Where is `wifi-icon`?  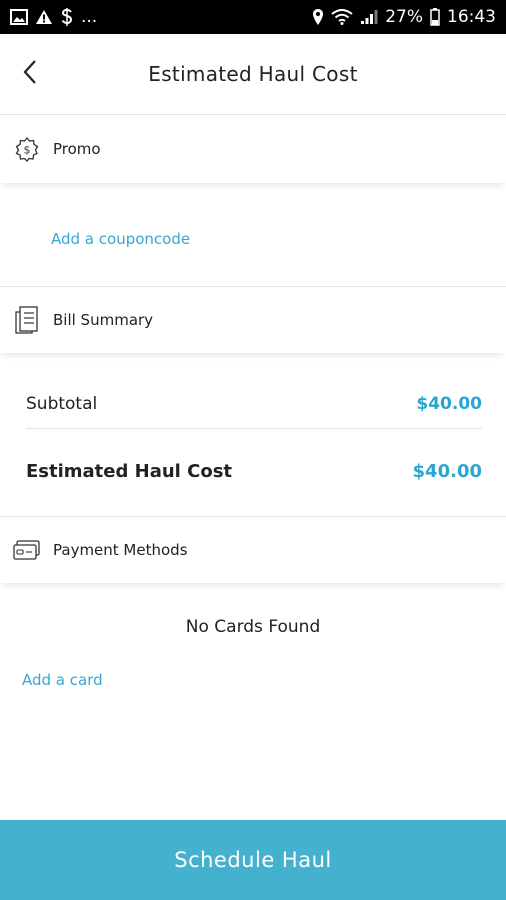
wifi-icon is located at coordinates (342, 17).